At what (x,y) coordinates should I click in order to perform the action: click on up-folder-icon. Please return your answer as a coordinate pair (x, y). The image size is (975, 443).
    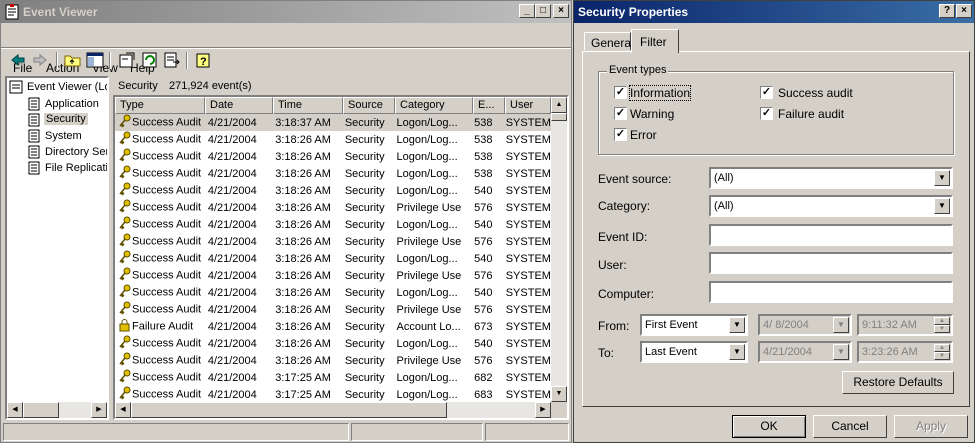
    Looking at the image, I should click on (73, 61).